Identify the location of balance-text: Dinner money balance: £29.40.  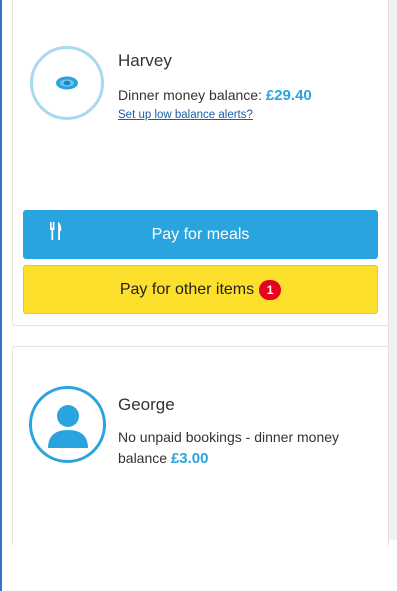
(215, 95).